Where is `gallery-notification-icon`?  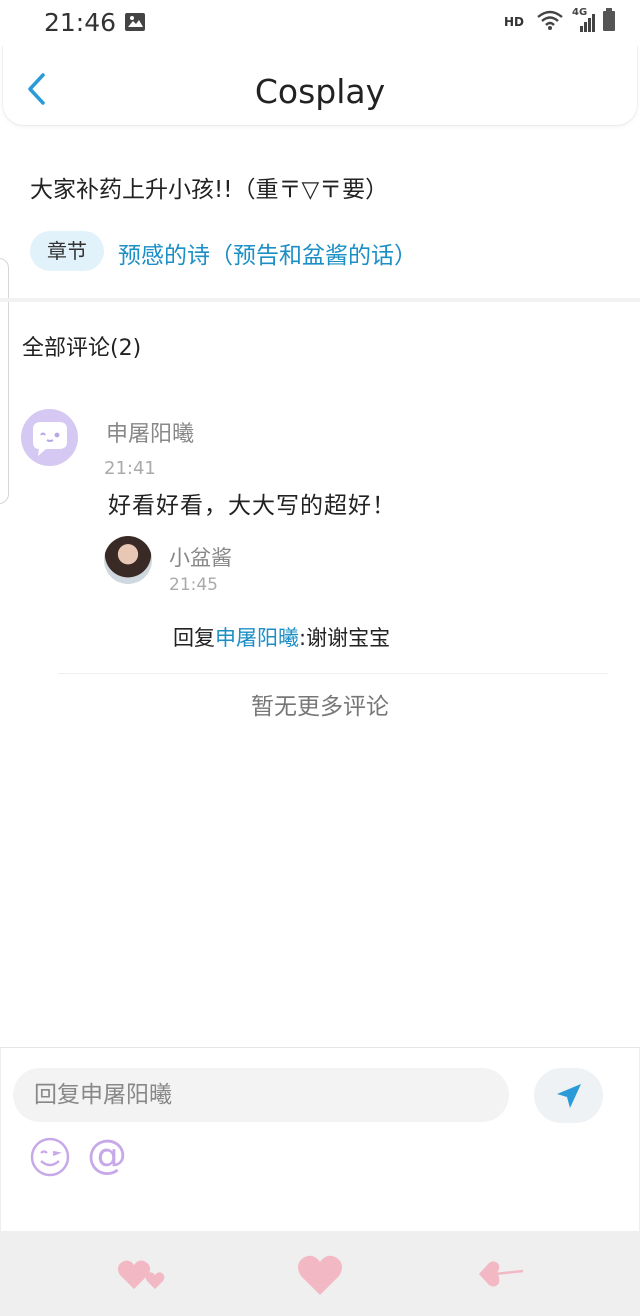 gallery-notification-icon is located at coordinates (135, 24).